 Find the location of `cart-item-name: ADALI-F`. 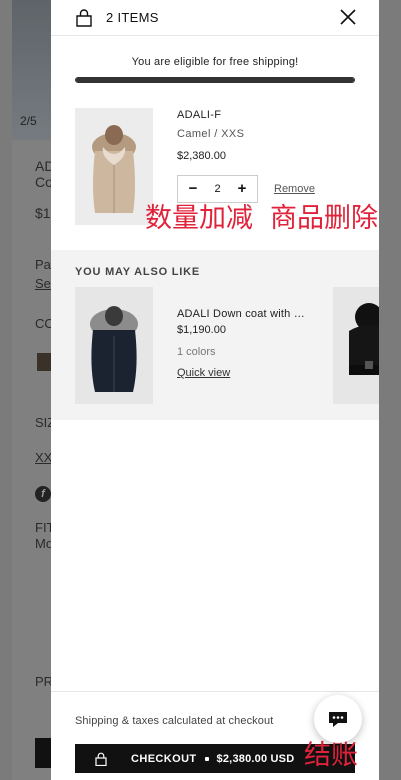

cart-item-name: ADALI-F is located at coordinates (199, 115).